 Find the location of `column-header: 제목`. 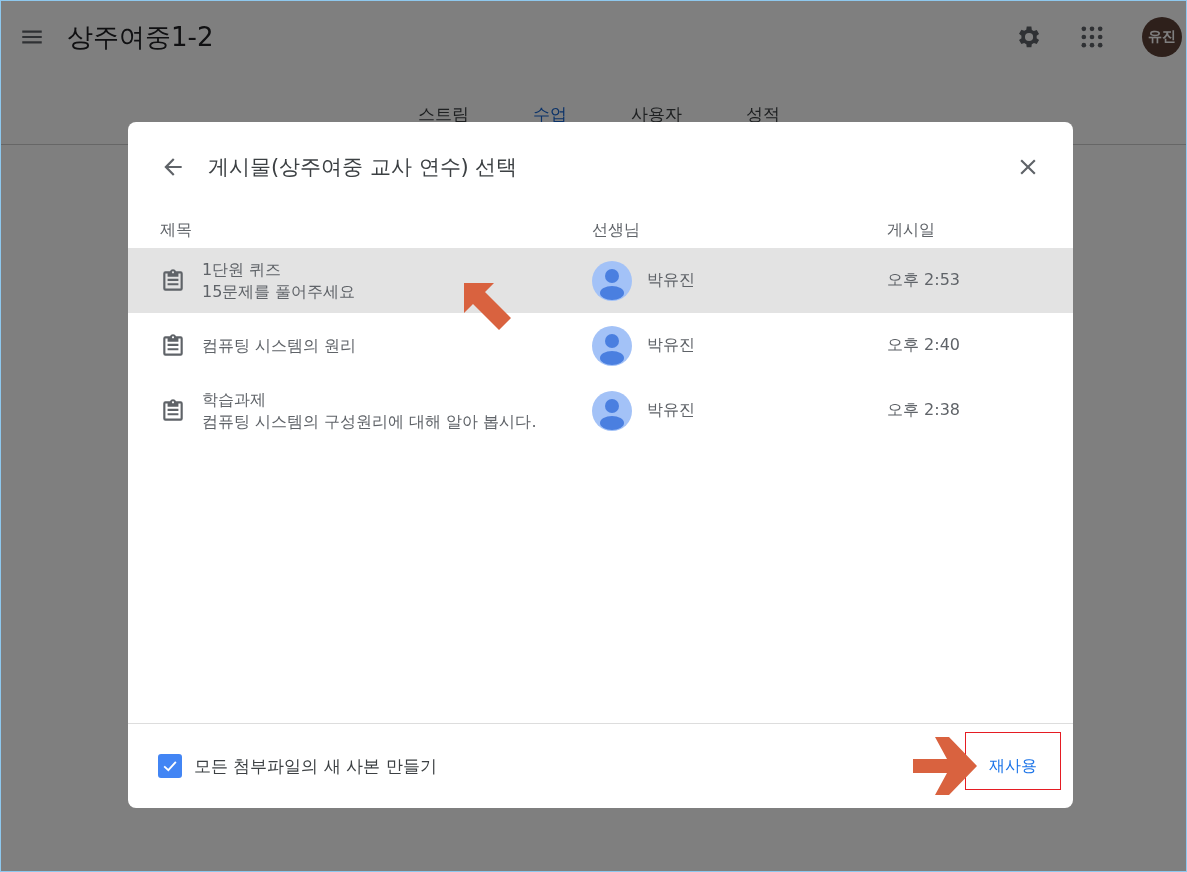

column-header: 제목 is located at coordinates (176, 230).